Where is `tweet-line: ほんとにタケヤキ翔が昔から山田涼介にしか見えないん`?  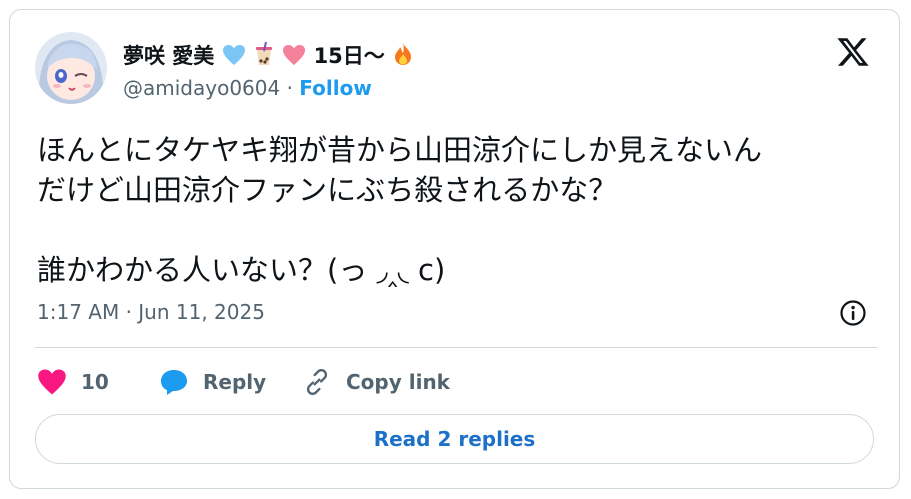
tweet-line: ほんとにタケヤキ翔が昔から山田涼介にしか見えないん is located at coordinates (400, 150).